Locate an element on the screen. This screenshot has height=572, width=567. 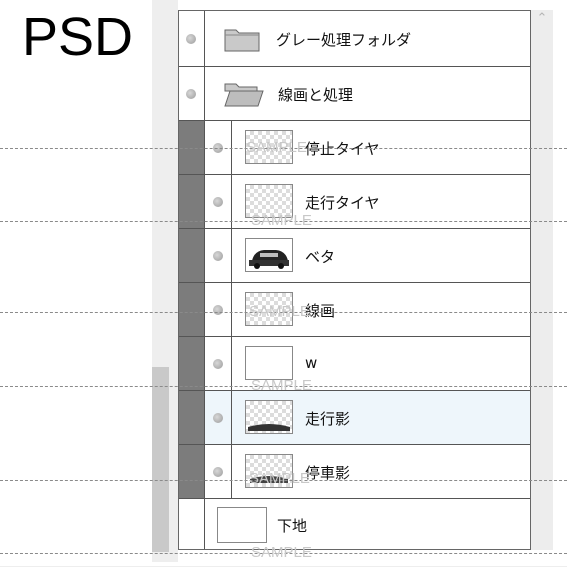
layer-label: 線画と処理 is located at coordinates (316, 95).